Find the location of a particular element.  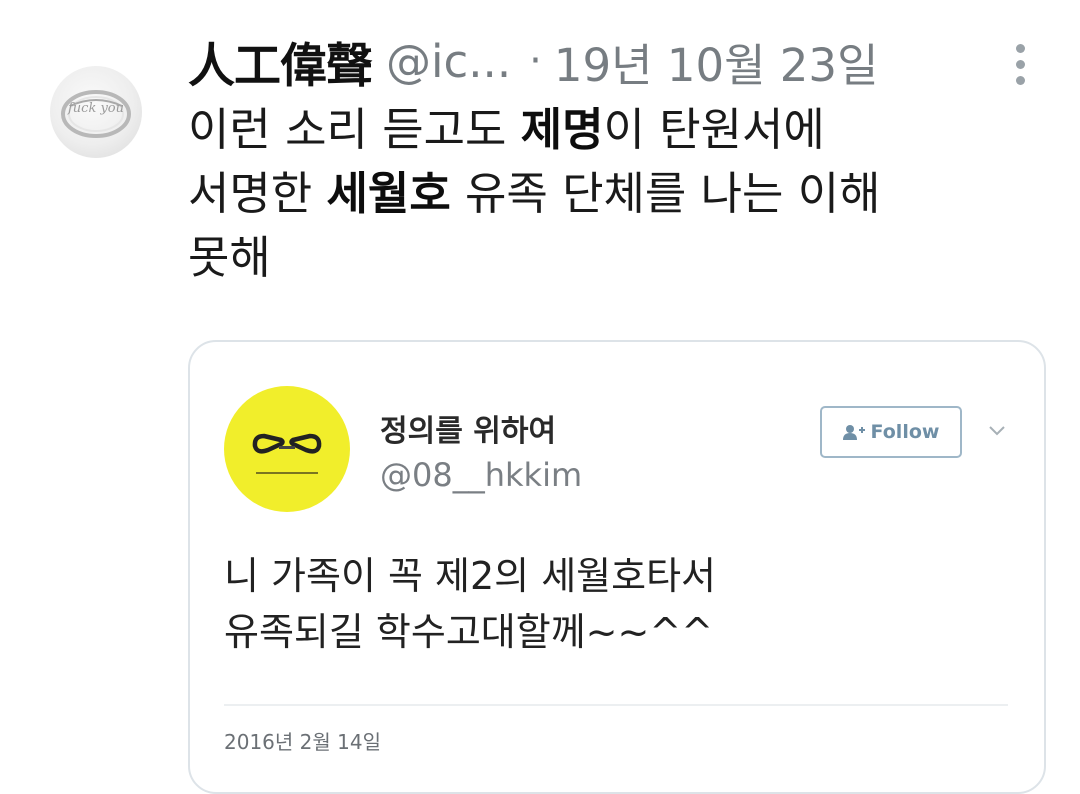

divider is located at coordinates (616, 705).